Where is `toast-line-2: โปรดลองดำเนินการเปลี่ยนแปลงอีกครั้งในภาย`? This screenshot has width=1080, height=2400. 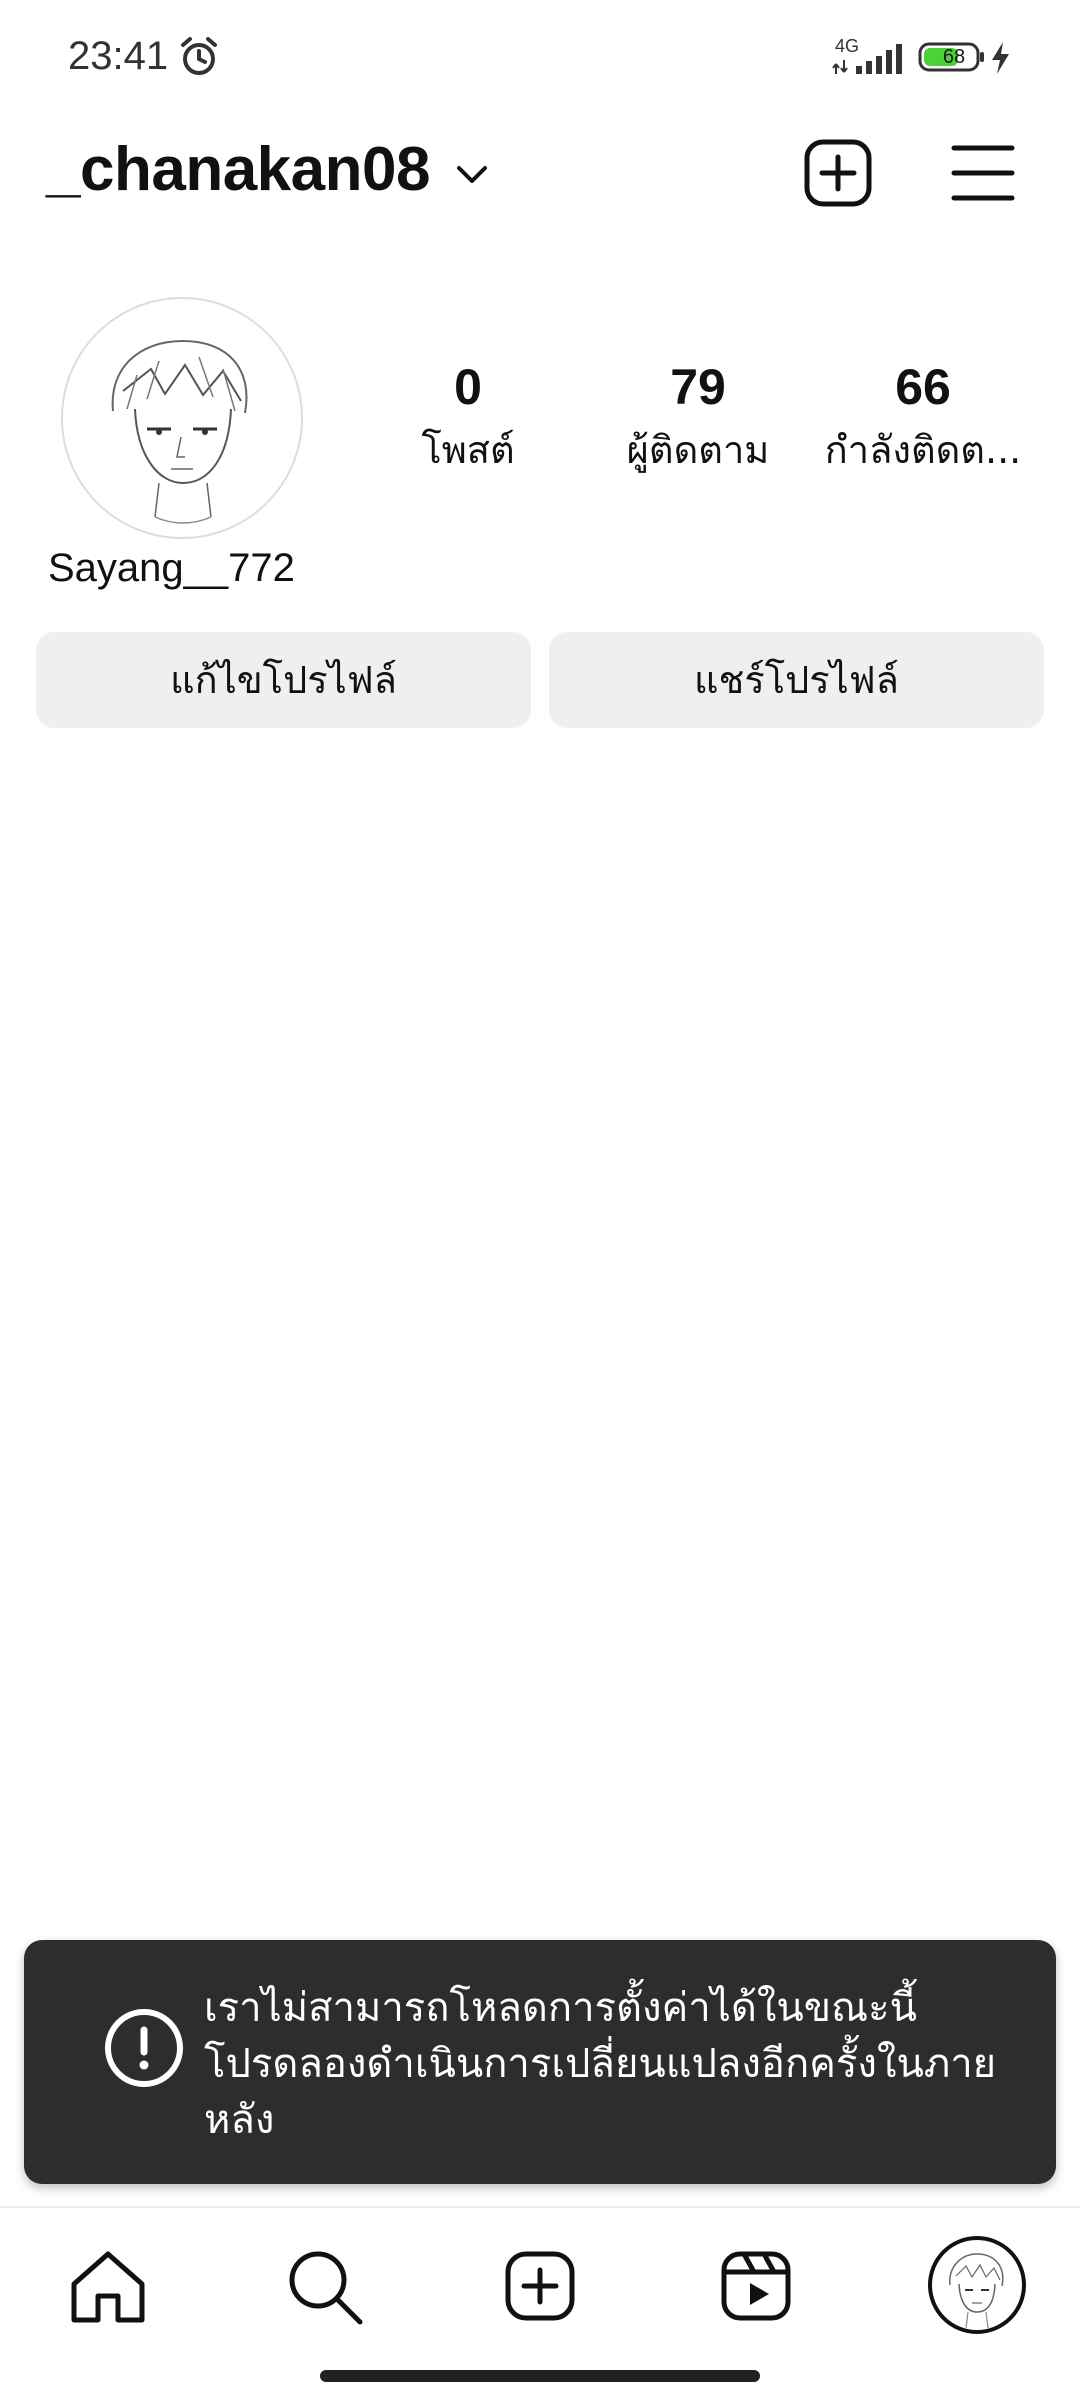
toast-line-2: โปรดลองดำเนินการเปลี่ยนแปลงอีกครั้งในภาย is located at coordinates (600, 2064).